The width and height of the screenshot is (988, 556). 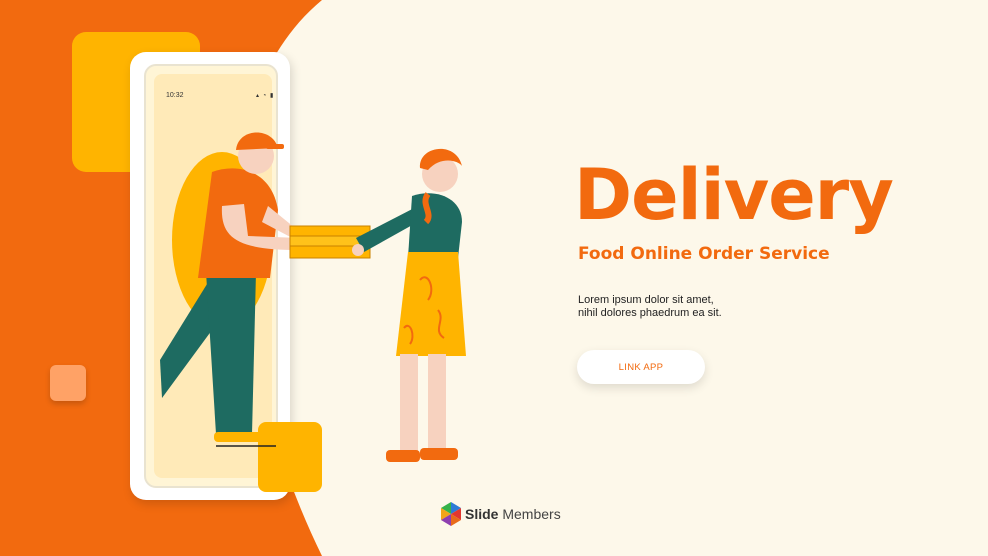 I want to click on screen-background, so click(x=213, y=276).